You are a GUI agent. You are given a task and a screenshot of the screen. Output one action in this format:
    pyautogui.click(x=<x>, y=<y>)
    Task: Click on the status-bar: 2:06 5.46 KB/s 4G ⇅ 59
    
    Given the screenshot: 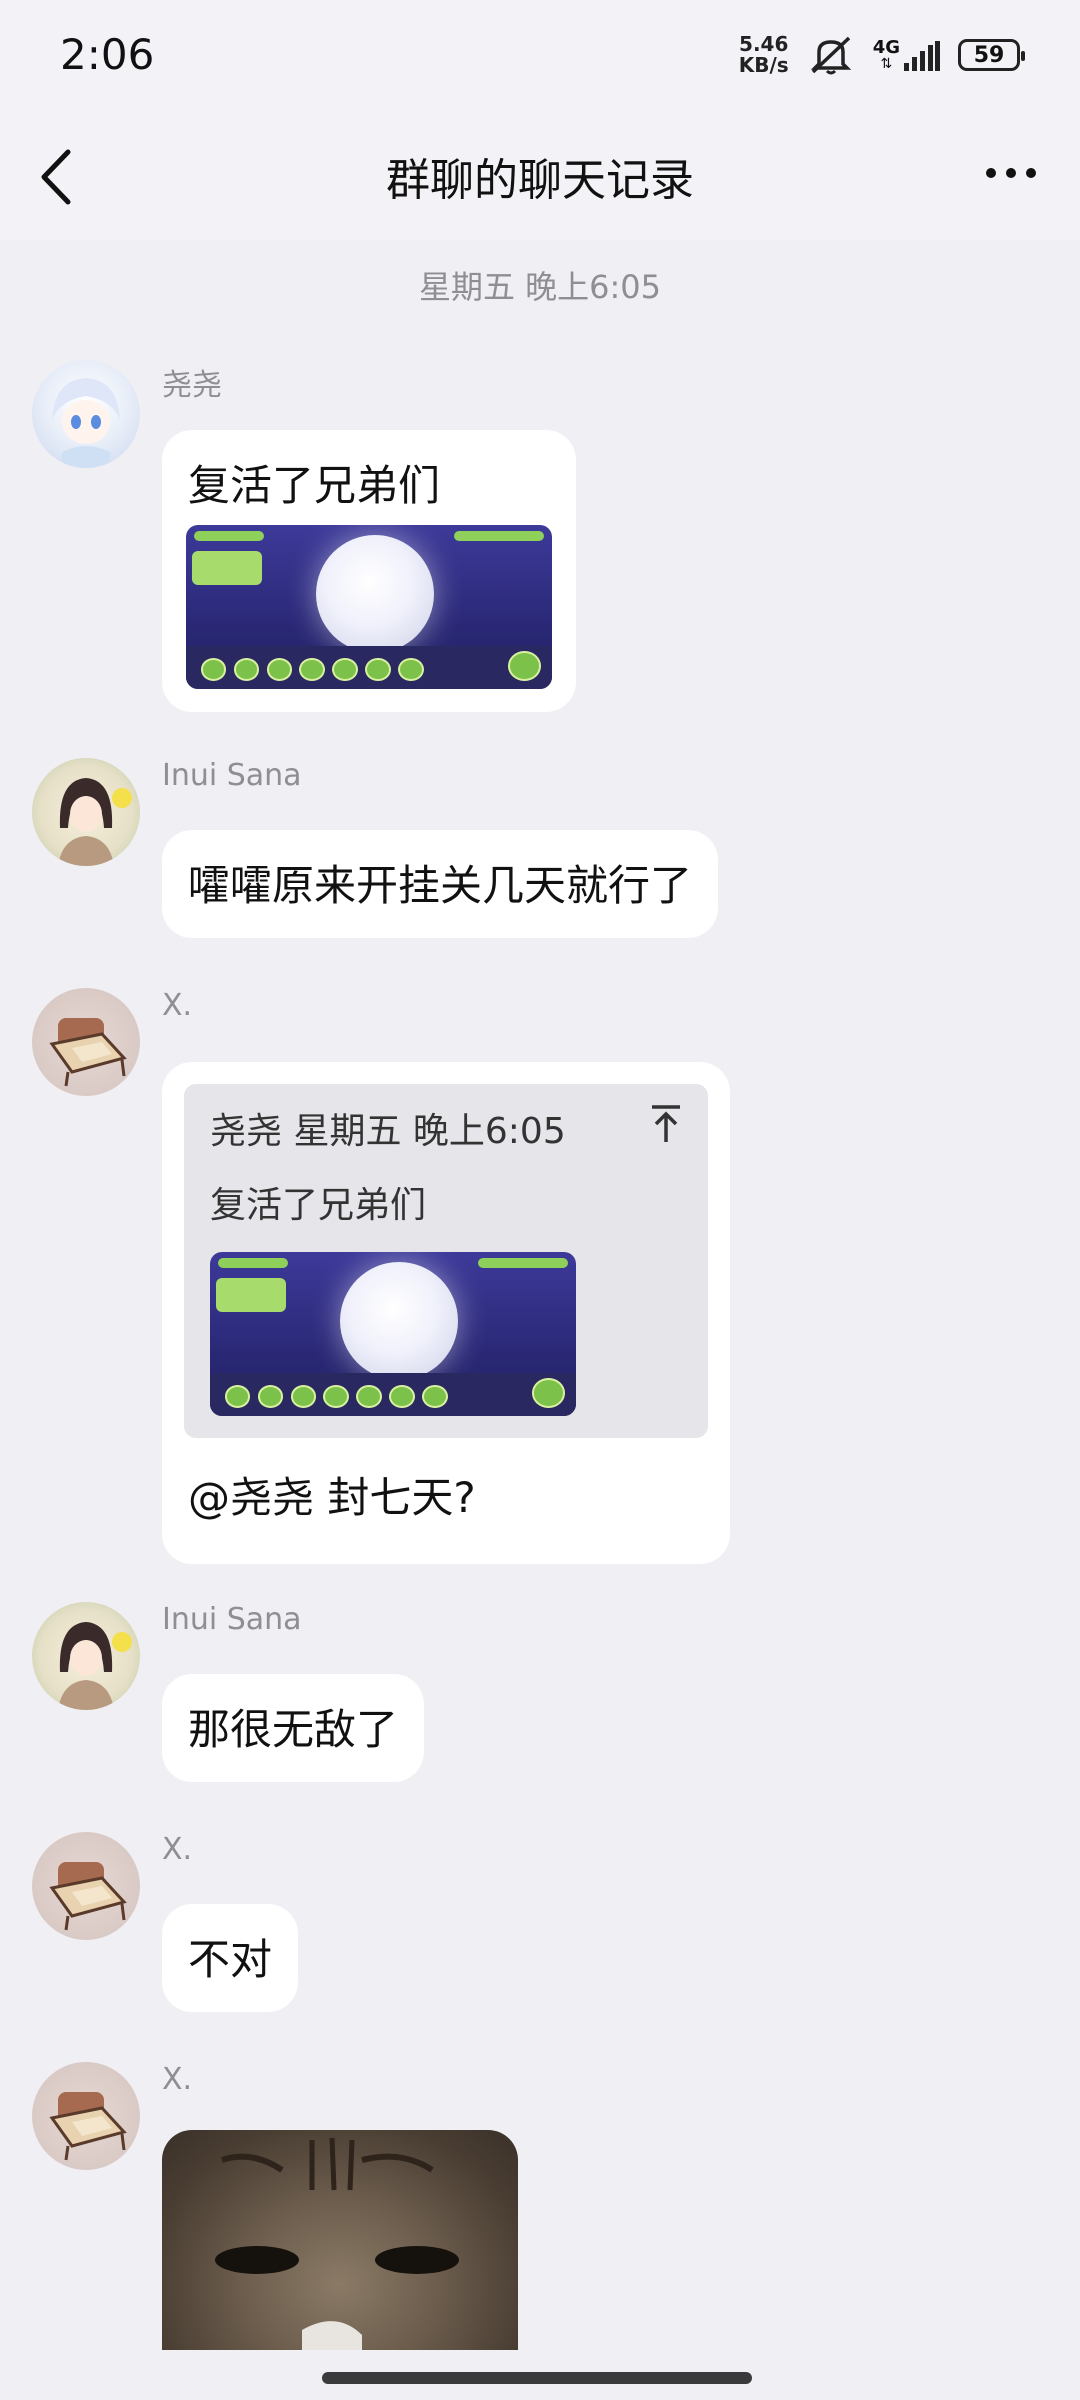 What is the action you would take?
    pyautogui.click(x=540, y=59)
    